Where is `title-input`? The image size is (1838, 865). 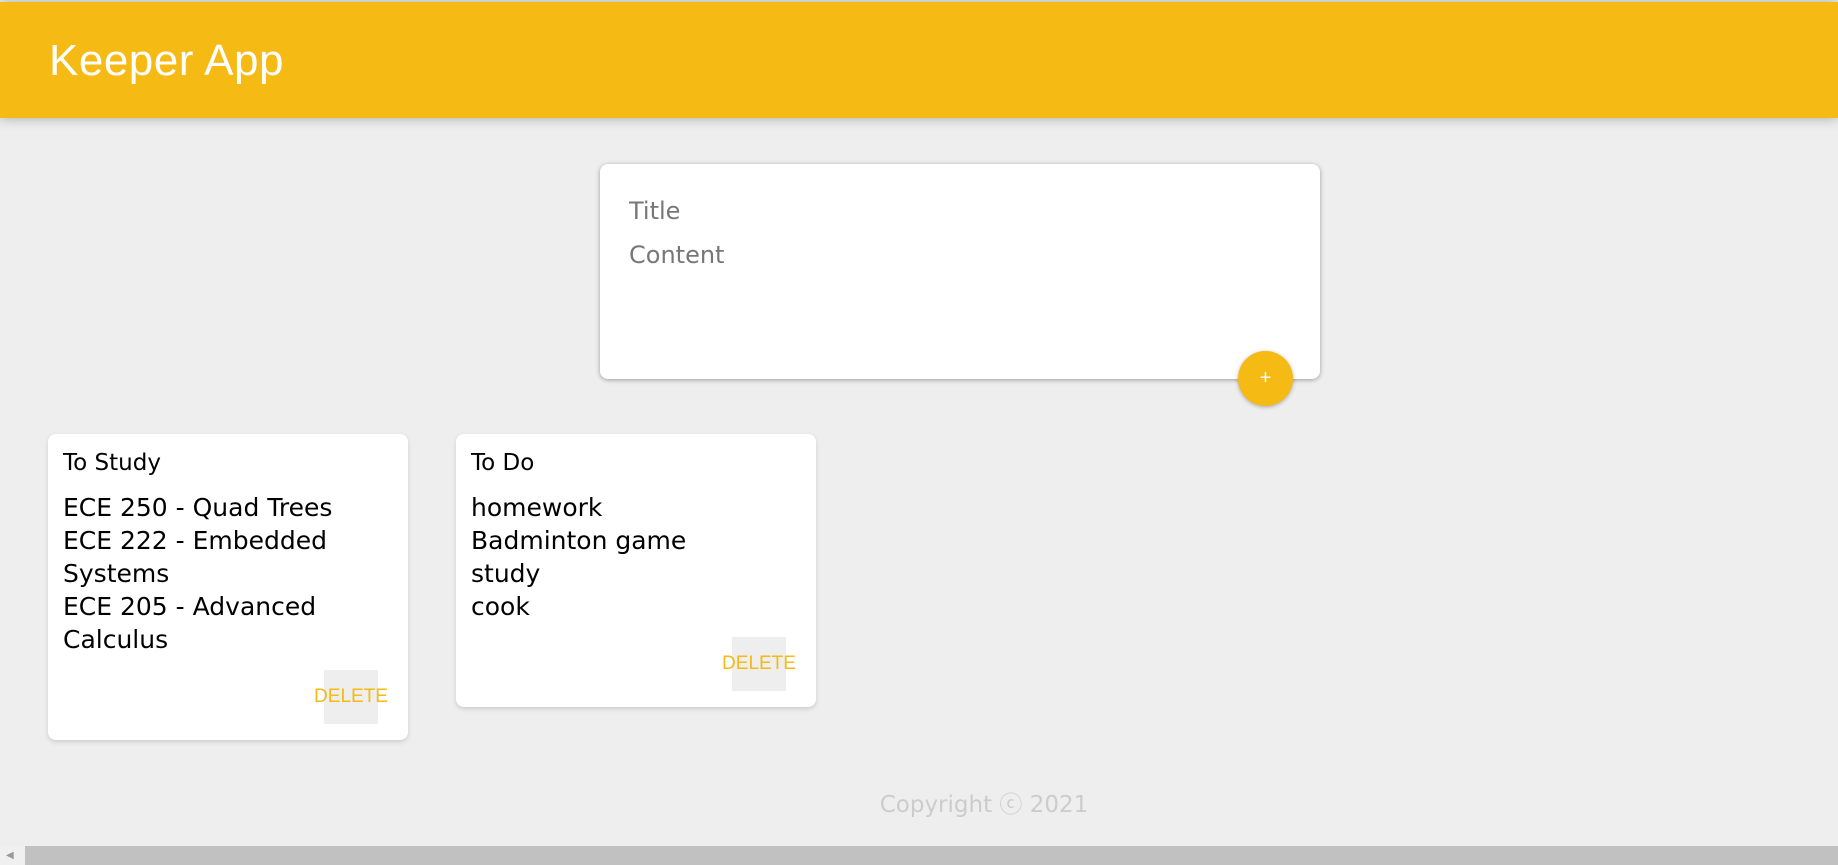
title-input is located at coordinates (954, 211).